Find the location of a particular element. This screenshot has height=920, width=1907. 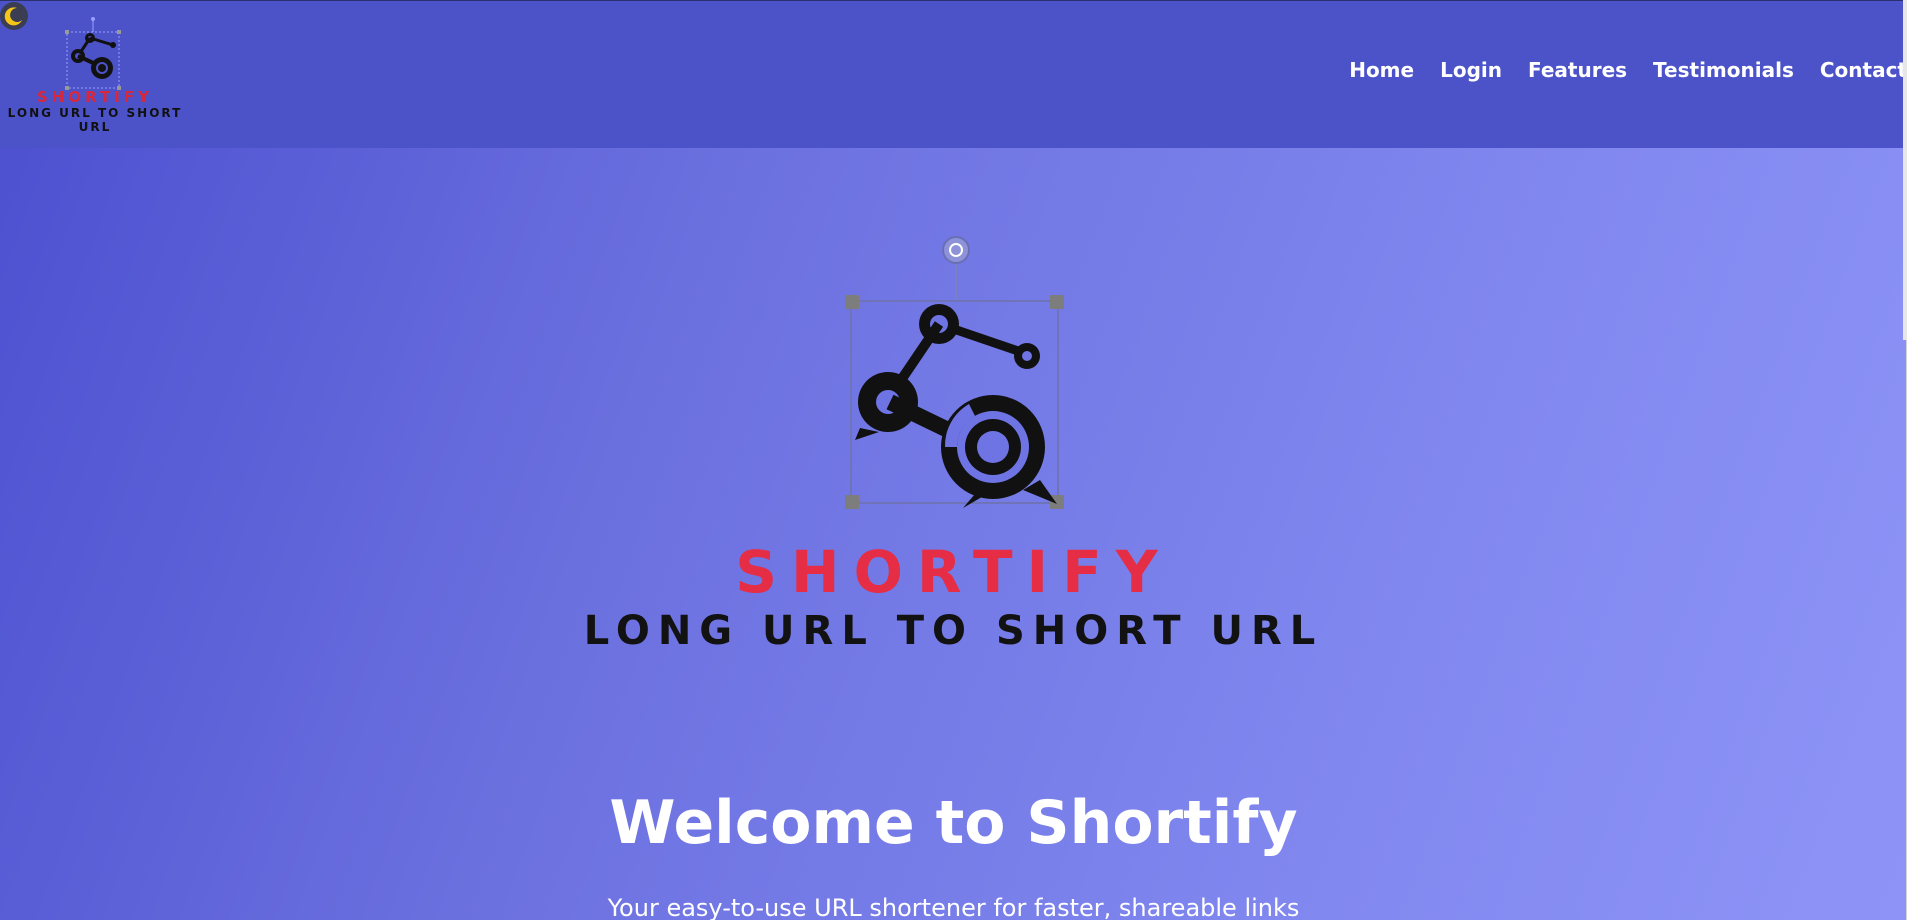

hero-tagline: LONG URL TO SHORT URL is located at coordinates (953, 631).